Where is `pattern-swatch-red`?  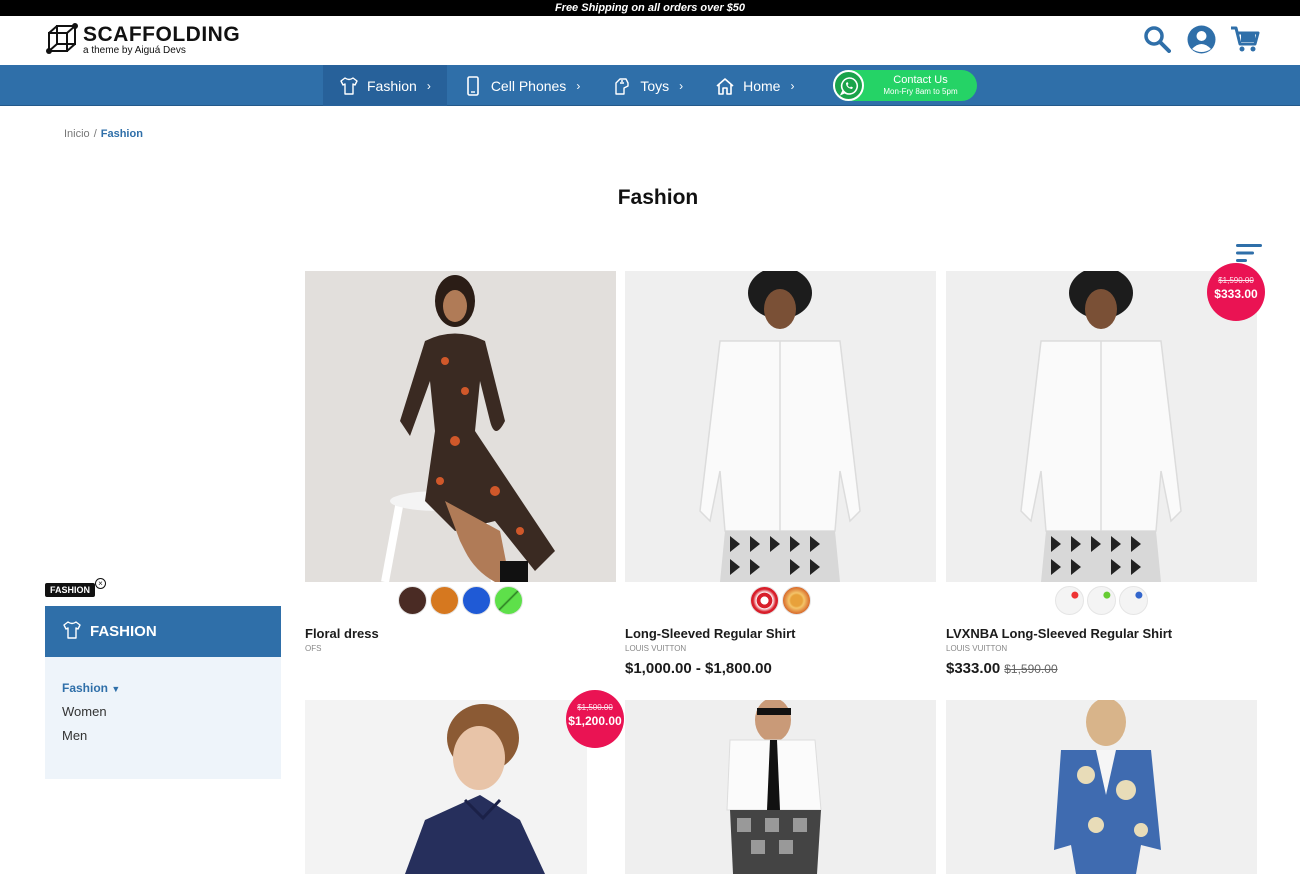
pattern-swatch-red is located at coordinates (764, 600).